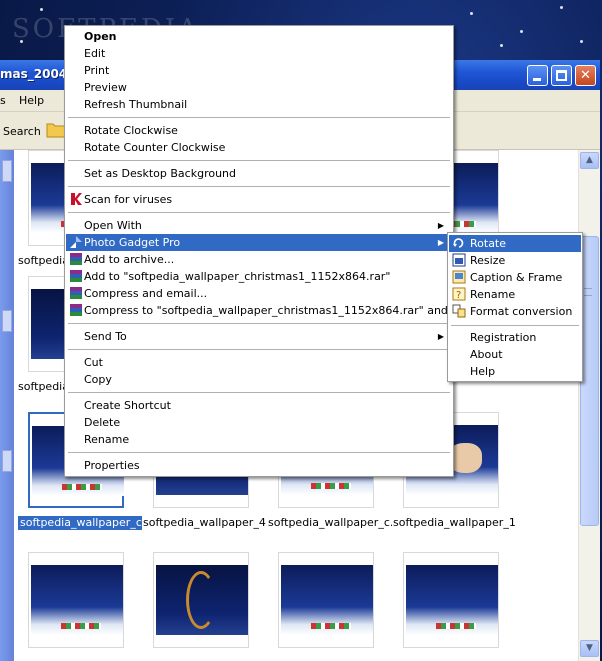 The image size is (602, 661). I want to click on photo-gadget-icon, so click(76, 242).